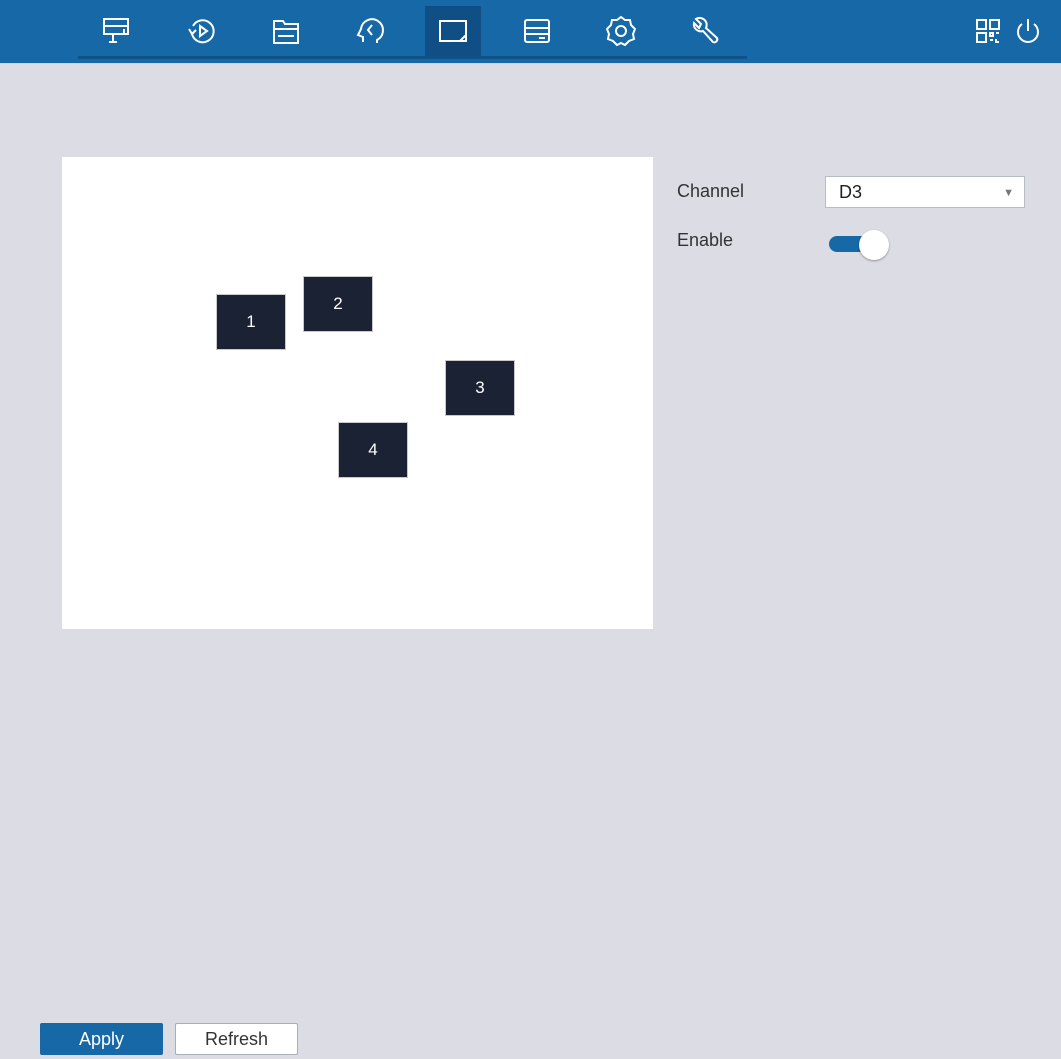 The width and height of the screenshot is (1061, 1059). Describe the element at coordinates (537, 31) in the screenshot. I see `storage-icon` at that location.